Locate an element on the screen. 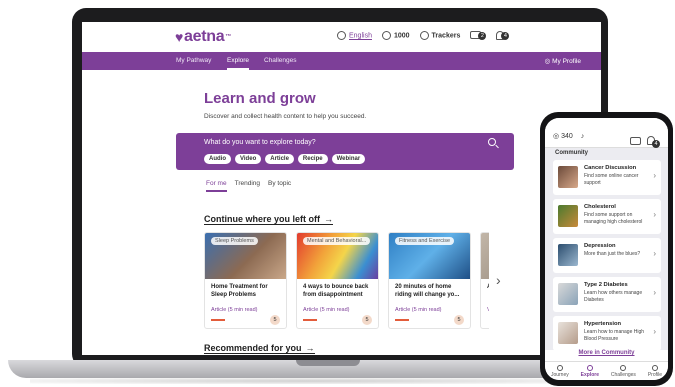 The image size is (675, 387). header-utilities: English 1000 Trackers 2 4 is located at coordinates (423, 36).